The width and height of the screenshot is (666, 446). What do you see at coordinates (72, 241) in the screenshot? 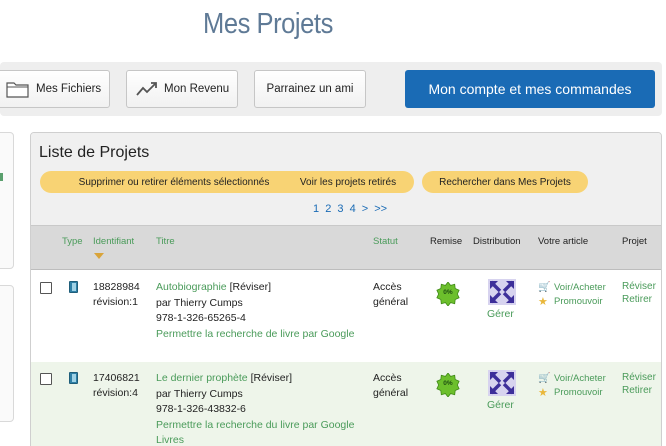
I see `header-type: Type` at bounding box center [72, 241].